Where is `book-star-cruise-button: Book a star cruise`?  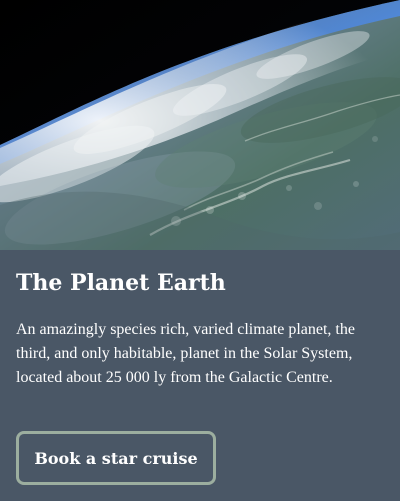
book-star-cruise-button: Book a star cruise is located at coordinates (116, 458).